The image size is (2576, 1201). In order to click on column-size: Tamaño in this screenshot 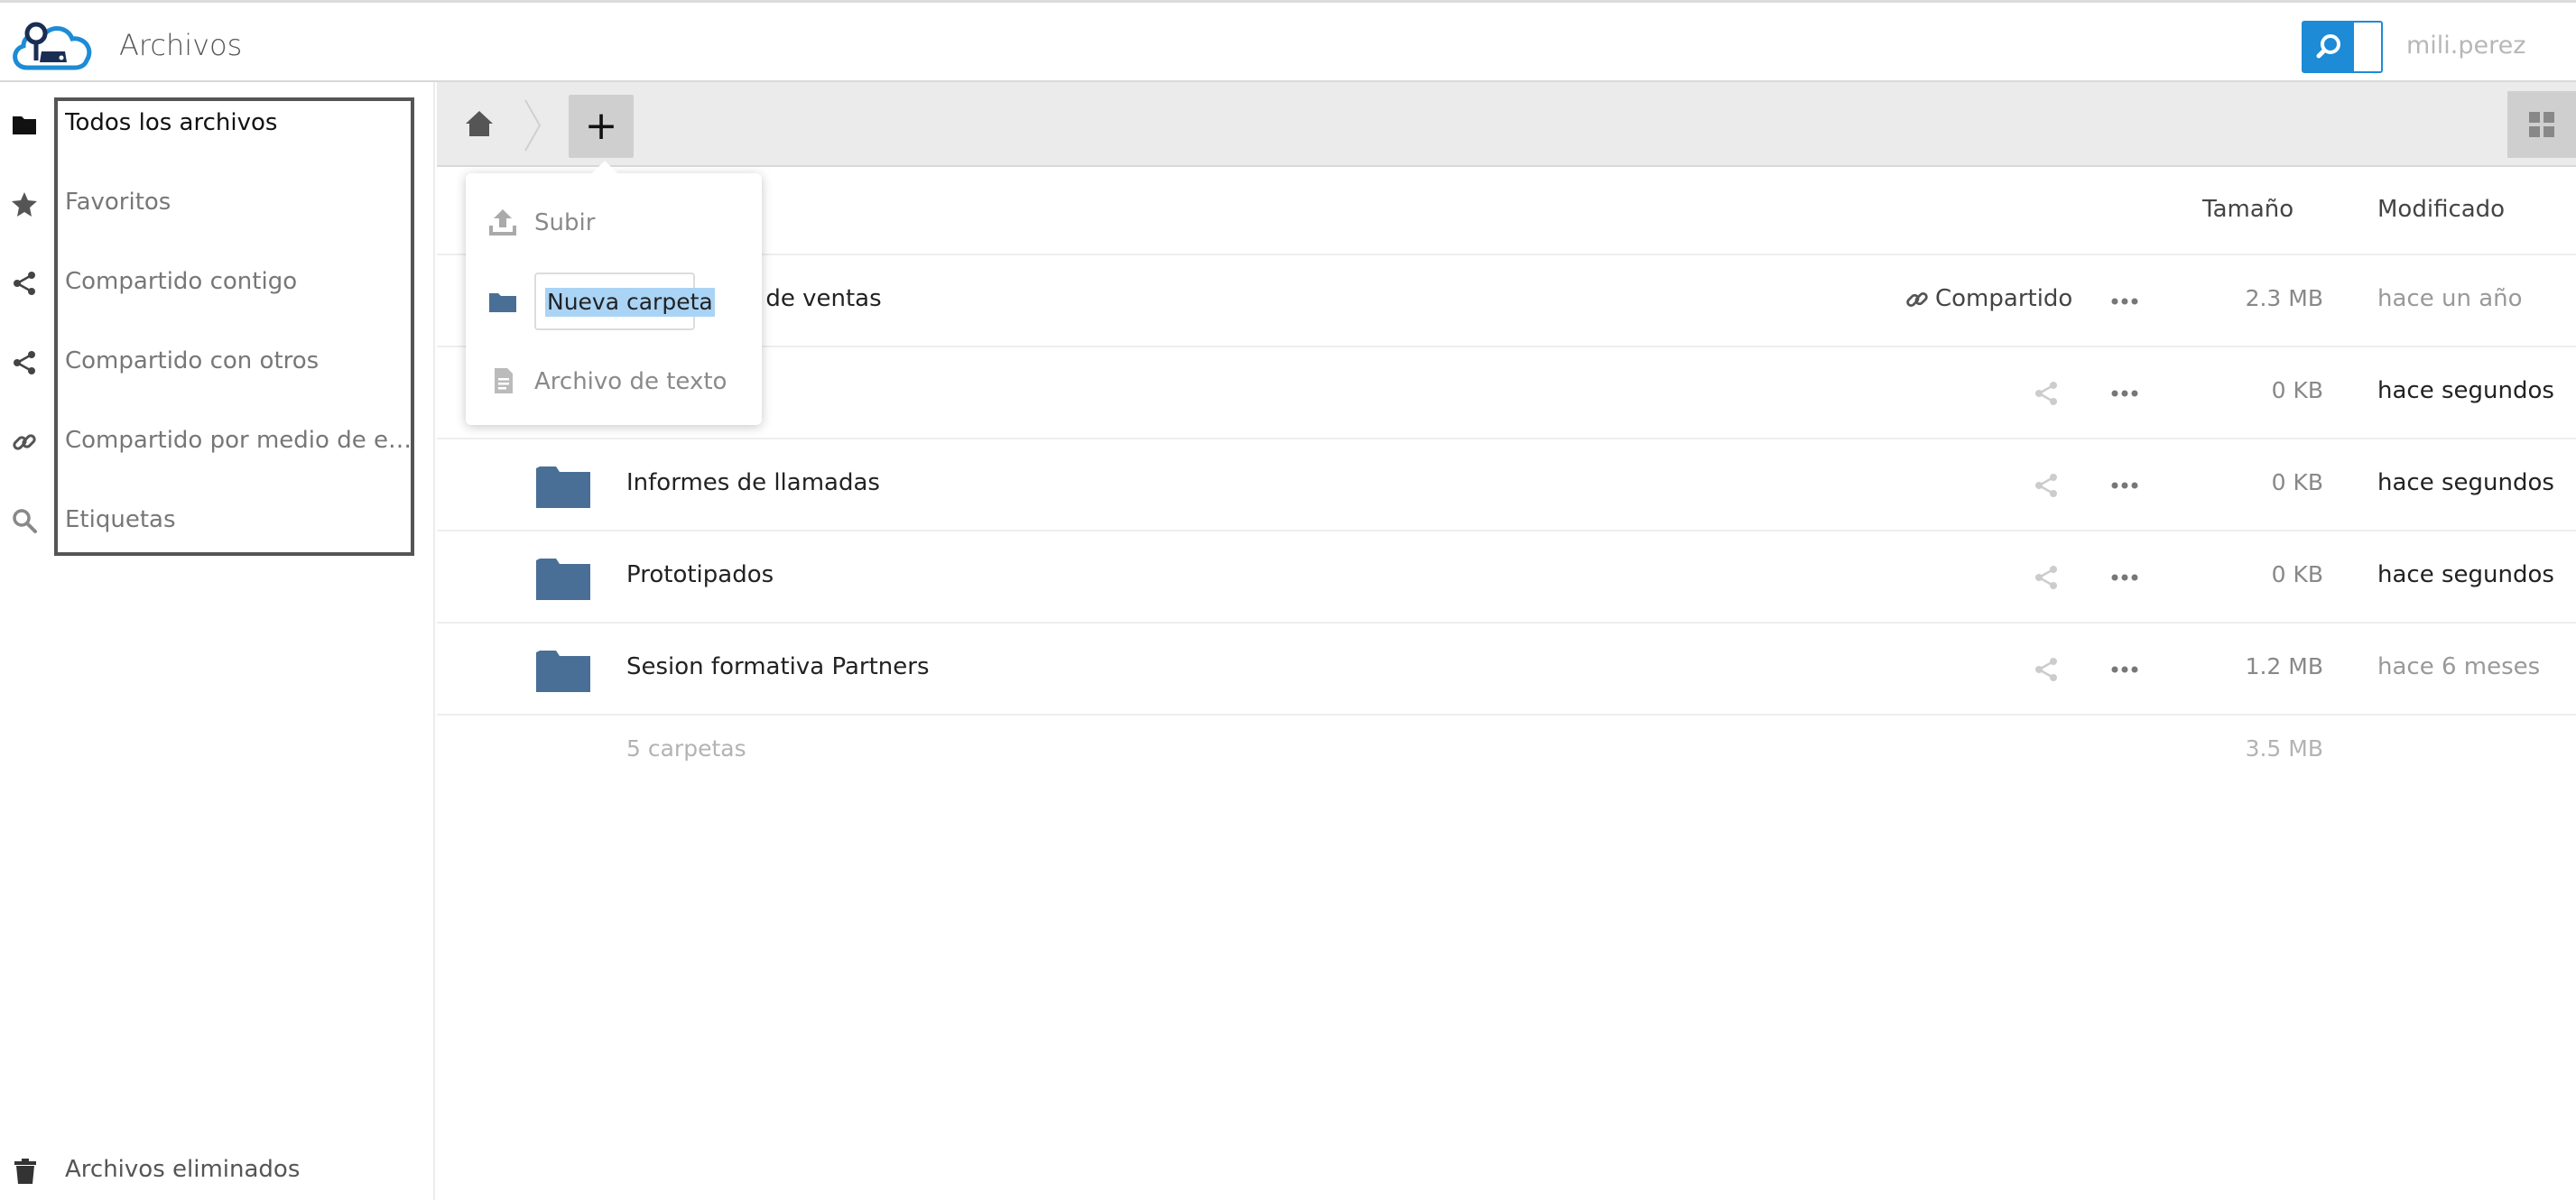, I will do `click(2247, 209)`.